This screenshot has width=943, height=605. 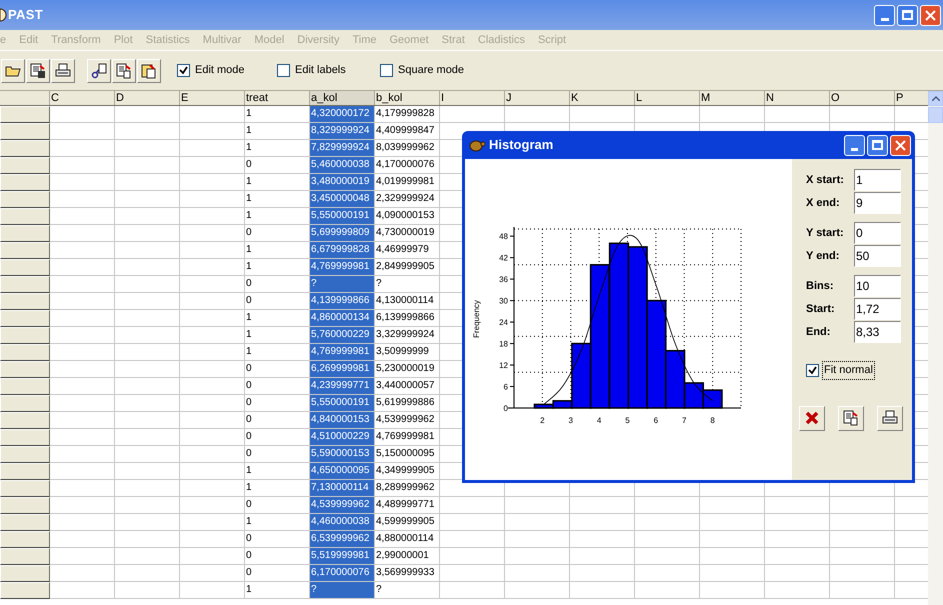 I want to click on input-field: 1, so click(x=877, y=180).